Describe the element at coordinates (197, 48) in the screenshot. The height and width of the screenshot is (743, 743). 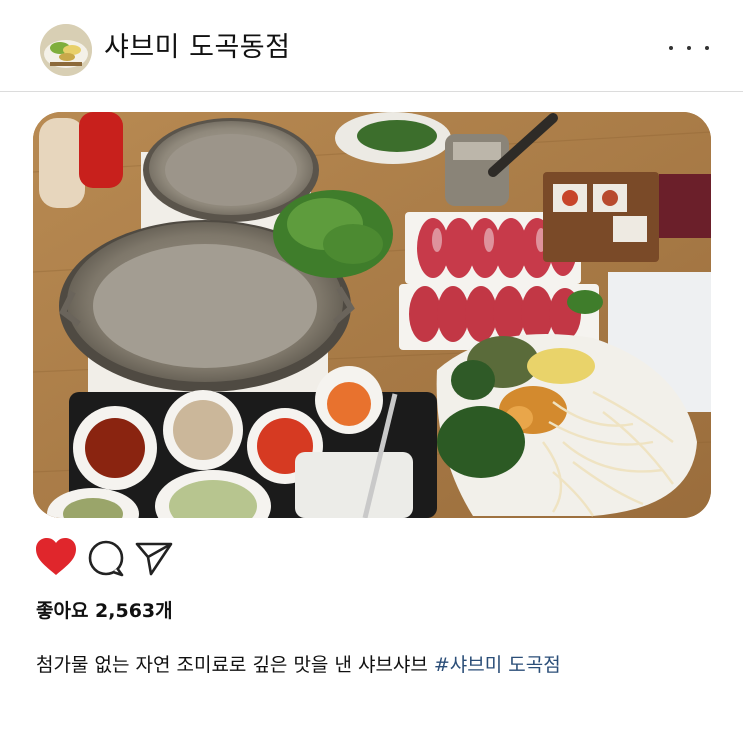
I see `account-name: 샤브미 도곡동점` at that location.